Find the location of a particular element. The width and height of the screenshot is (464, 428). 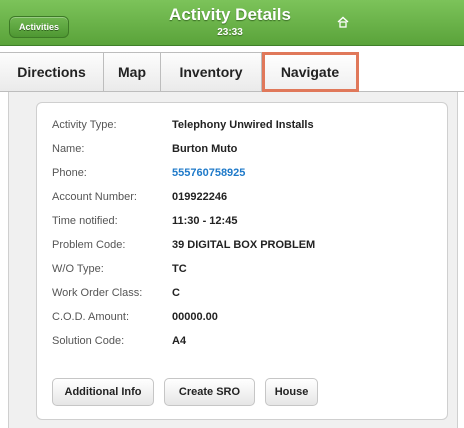

tab-map: Map is located at coordinates (132, 72).